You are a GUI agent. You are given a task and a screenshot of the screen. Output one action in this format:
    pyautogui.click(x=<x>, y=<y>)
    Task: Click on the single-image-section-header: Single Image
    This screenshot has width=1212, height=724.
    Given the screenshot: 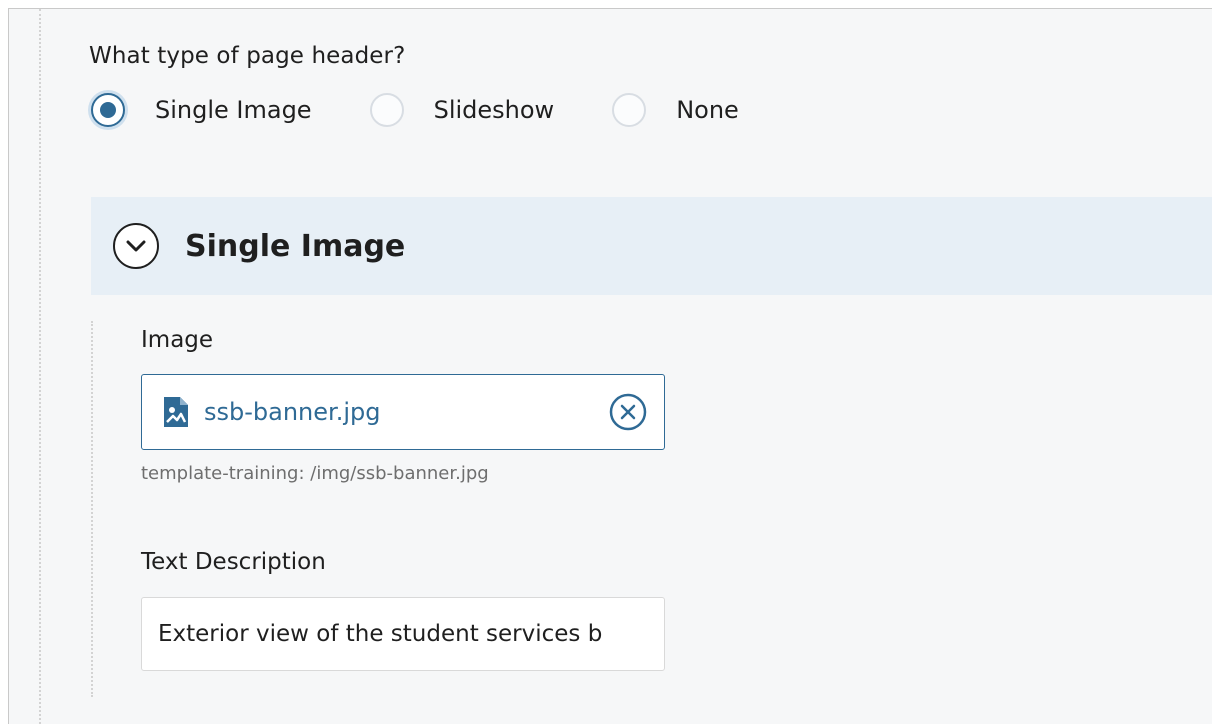 What is the action you would take?
    pyautogui.click(x=651, y=246)
    